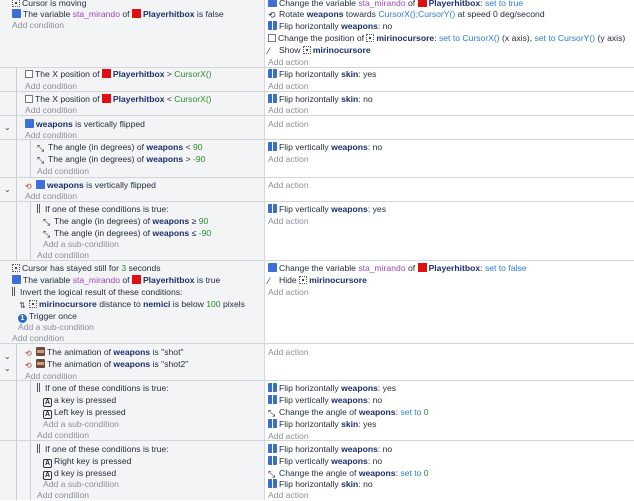  I want to click on condition-row: Aa key is pressed, so click(79, 400).